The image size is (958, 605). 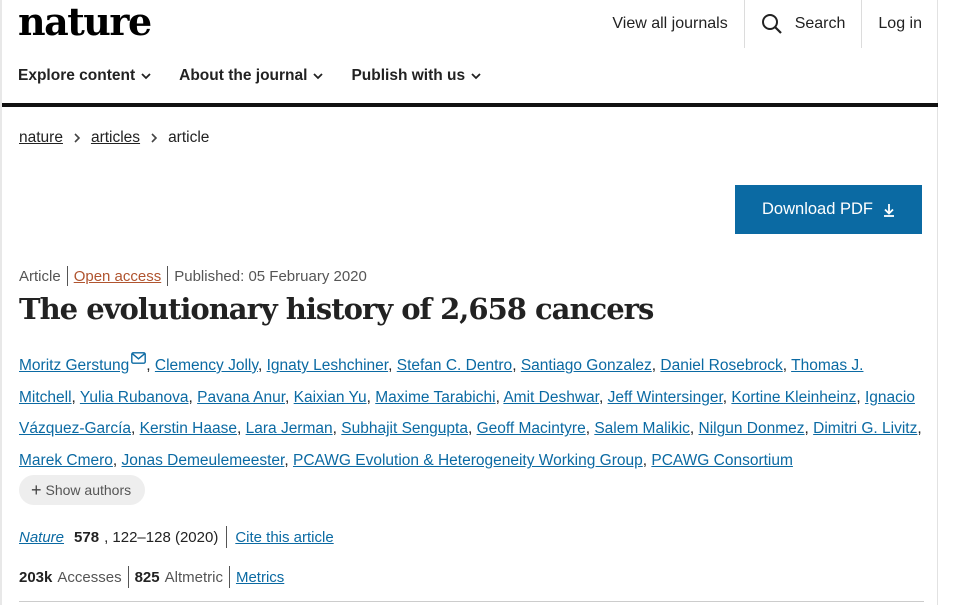 What do you see at coordinates (865, 428) in the screenshot?
I see `author-link: Dimitri G. Livitz` at bounding box center [865, 428].